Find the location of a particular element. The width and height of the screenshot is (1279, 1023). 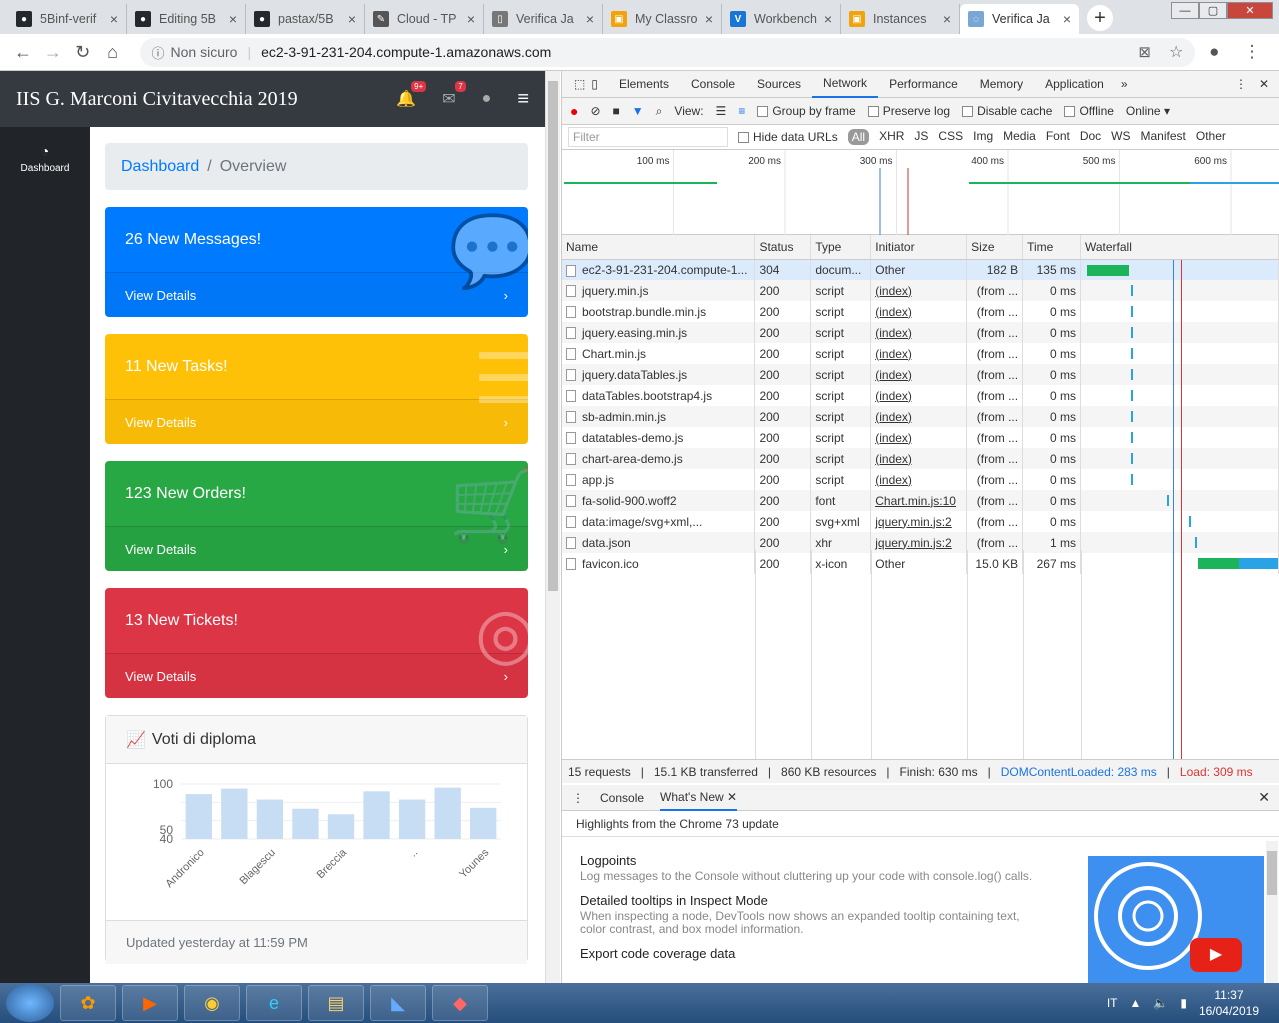

type-filter-js: JS is located at coordinates (921, 137).